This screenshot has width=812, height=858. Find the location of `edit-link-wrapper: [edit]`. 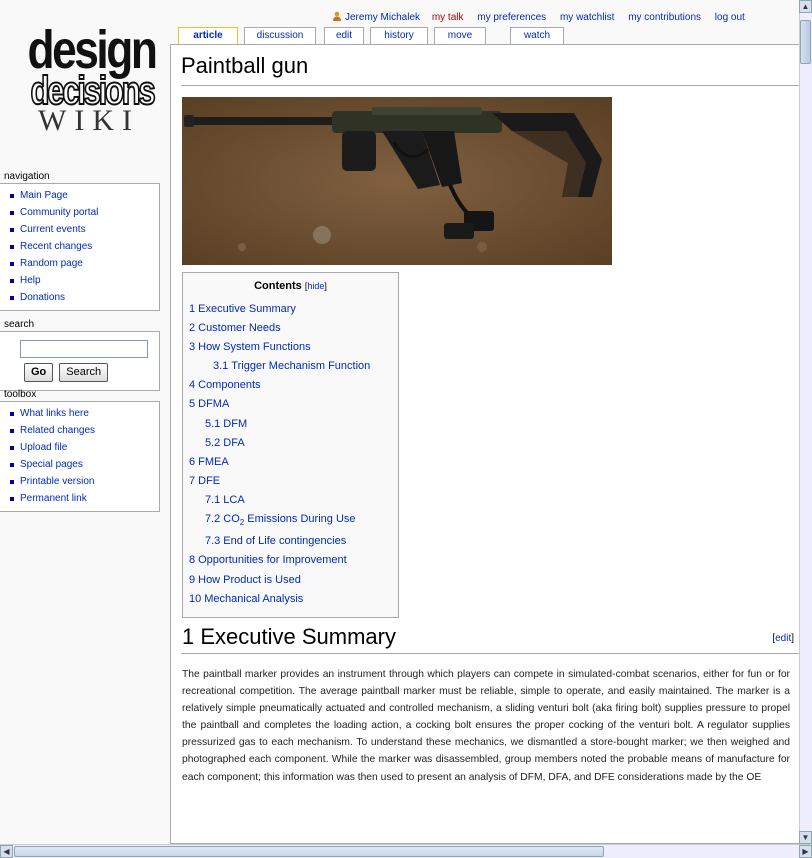

edit-link-wrapper: [edit] is located at coordinates (783, 638).